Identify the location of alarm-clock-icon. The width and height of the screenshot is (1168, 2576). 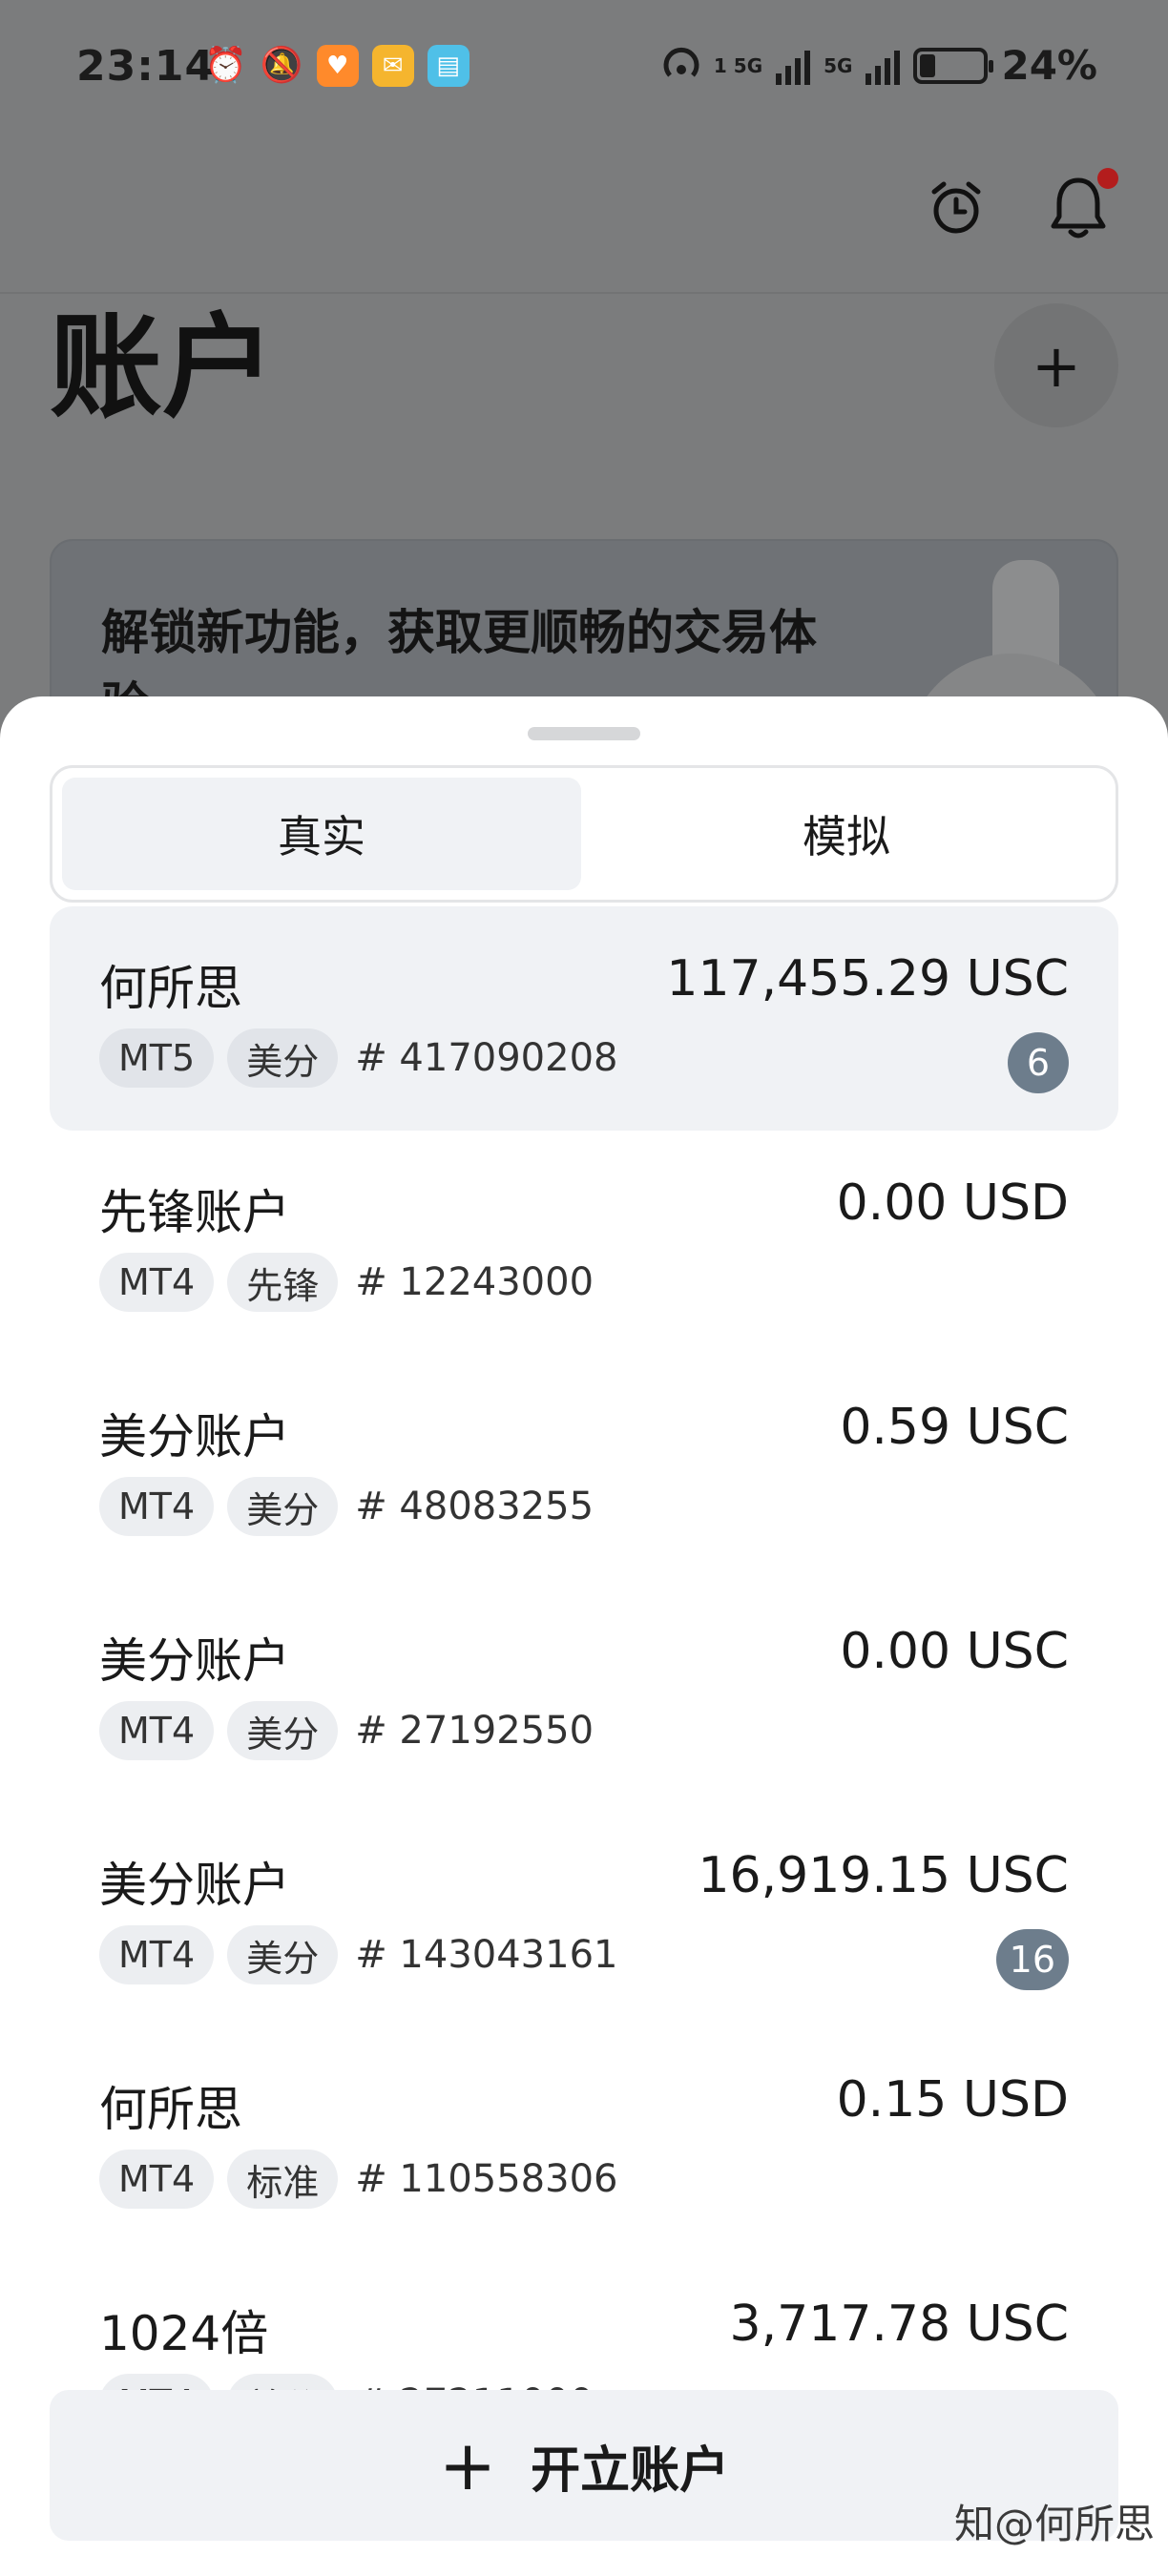
(956, 208).